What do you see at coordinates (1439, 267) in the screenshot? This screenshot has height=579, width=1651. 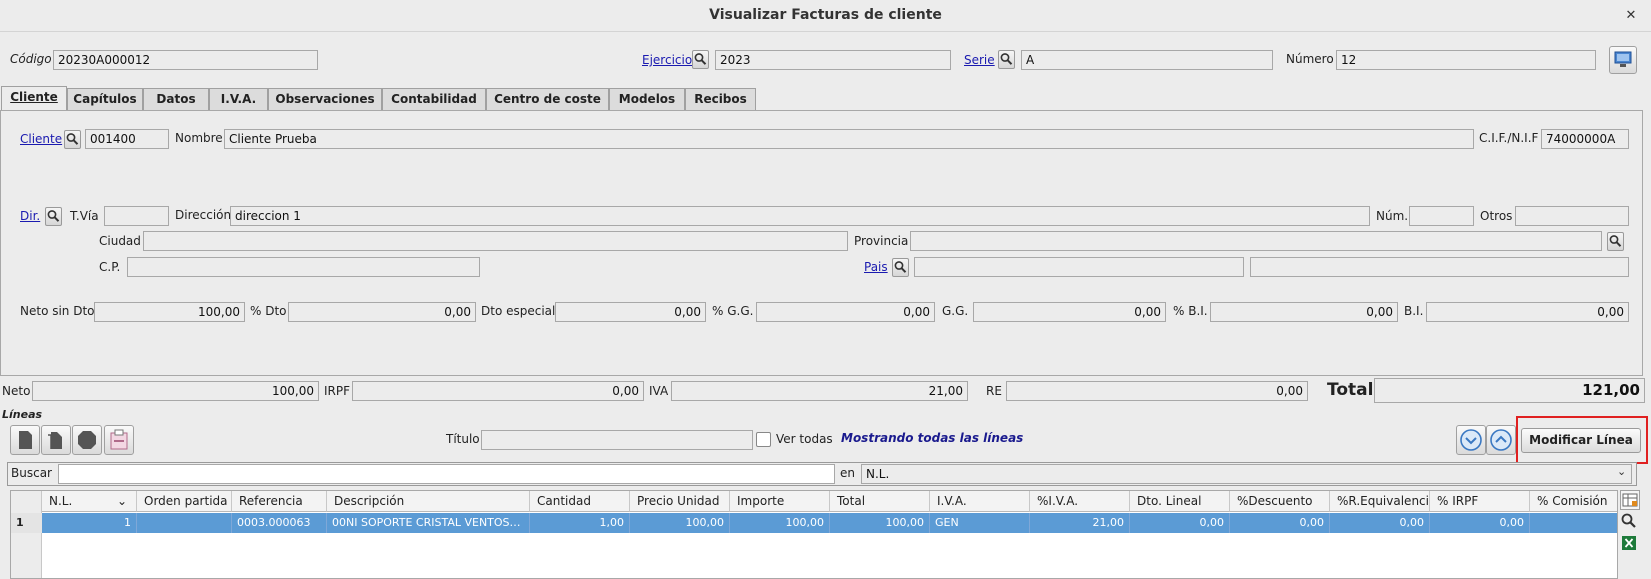 I see `pais-name-field` at bounding box center [1439, 267].